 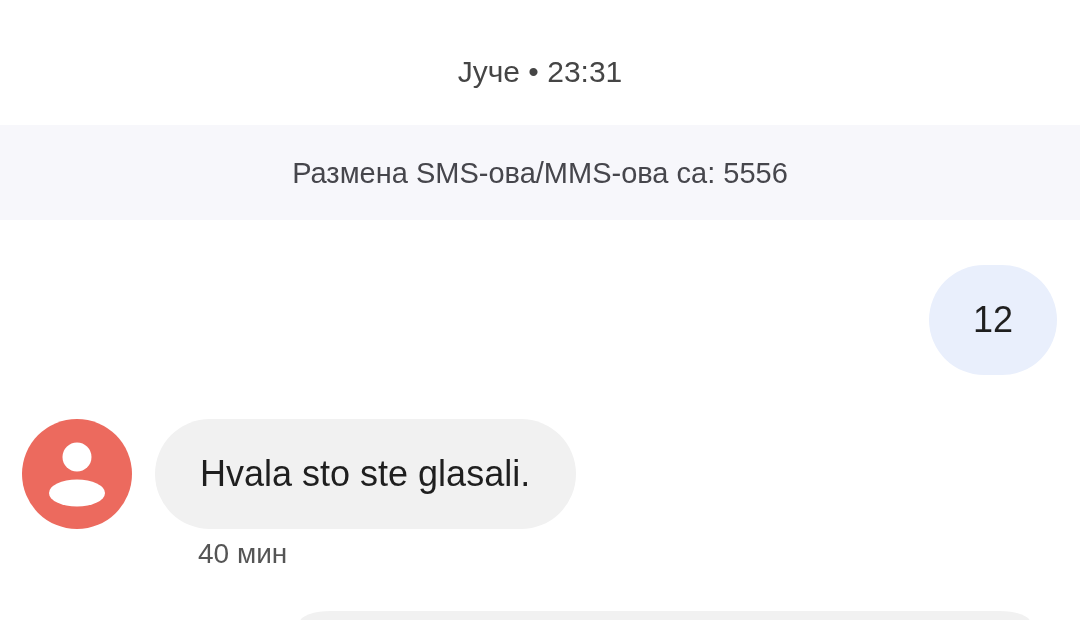 I want to click on banner-text: Размена SMS-ова/MMS-ова са: 5556, so click(x=540, y=173).